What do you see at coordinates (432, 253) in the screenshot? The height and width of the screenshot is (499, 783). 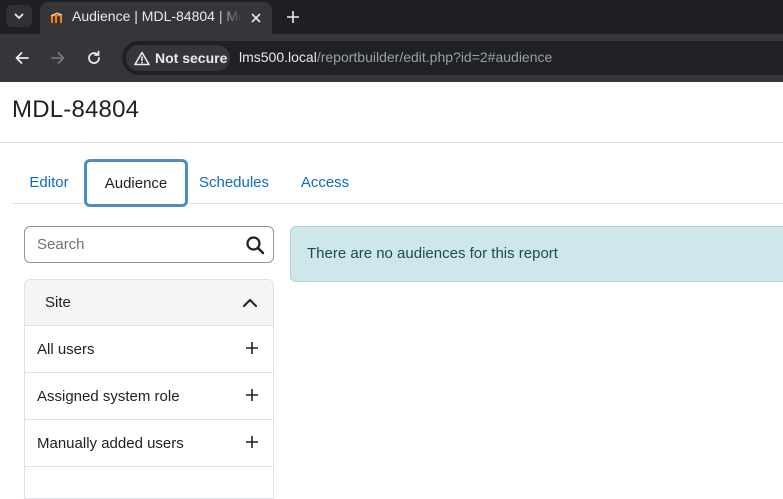 I see `alert-message: There are no audiences for this report` at bounding box center [432, 253].